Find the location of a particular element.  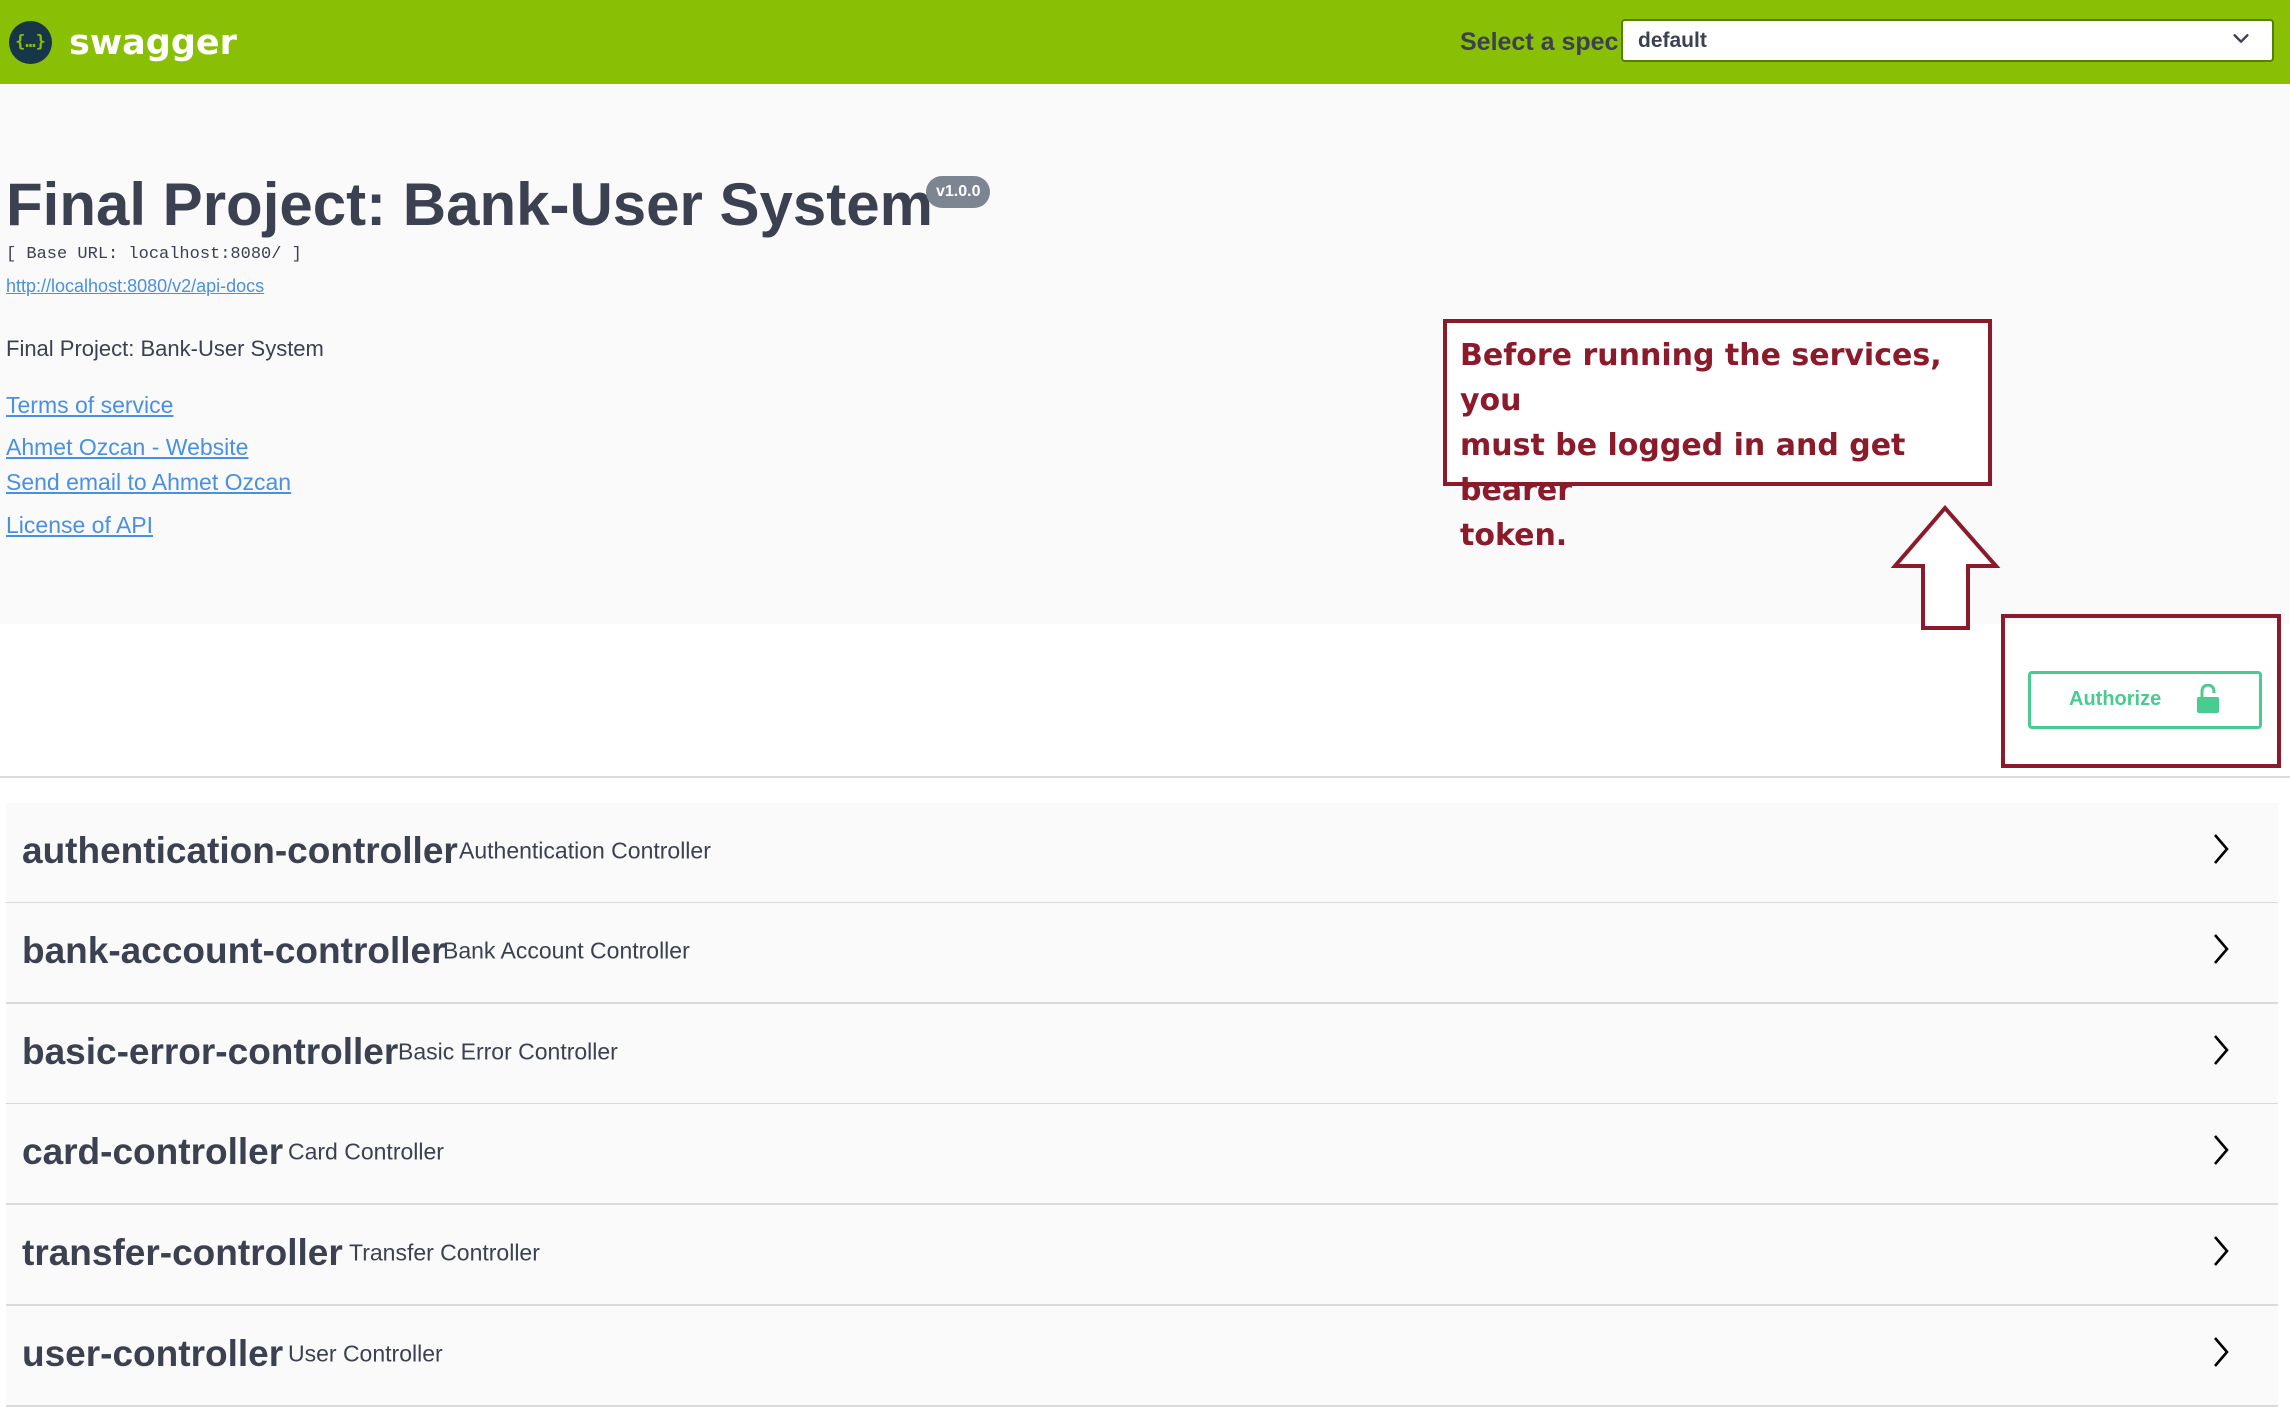

authorize-label: Authorize is located at coordinates (2115, 699).